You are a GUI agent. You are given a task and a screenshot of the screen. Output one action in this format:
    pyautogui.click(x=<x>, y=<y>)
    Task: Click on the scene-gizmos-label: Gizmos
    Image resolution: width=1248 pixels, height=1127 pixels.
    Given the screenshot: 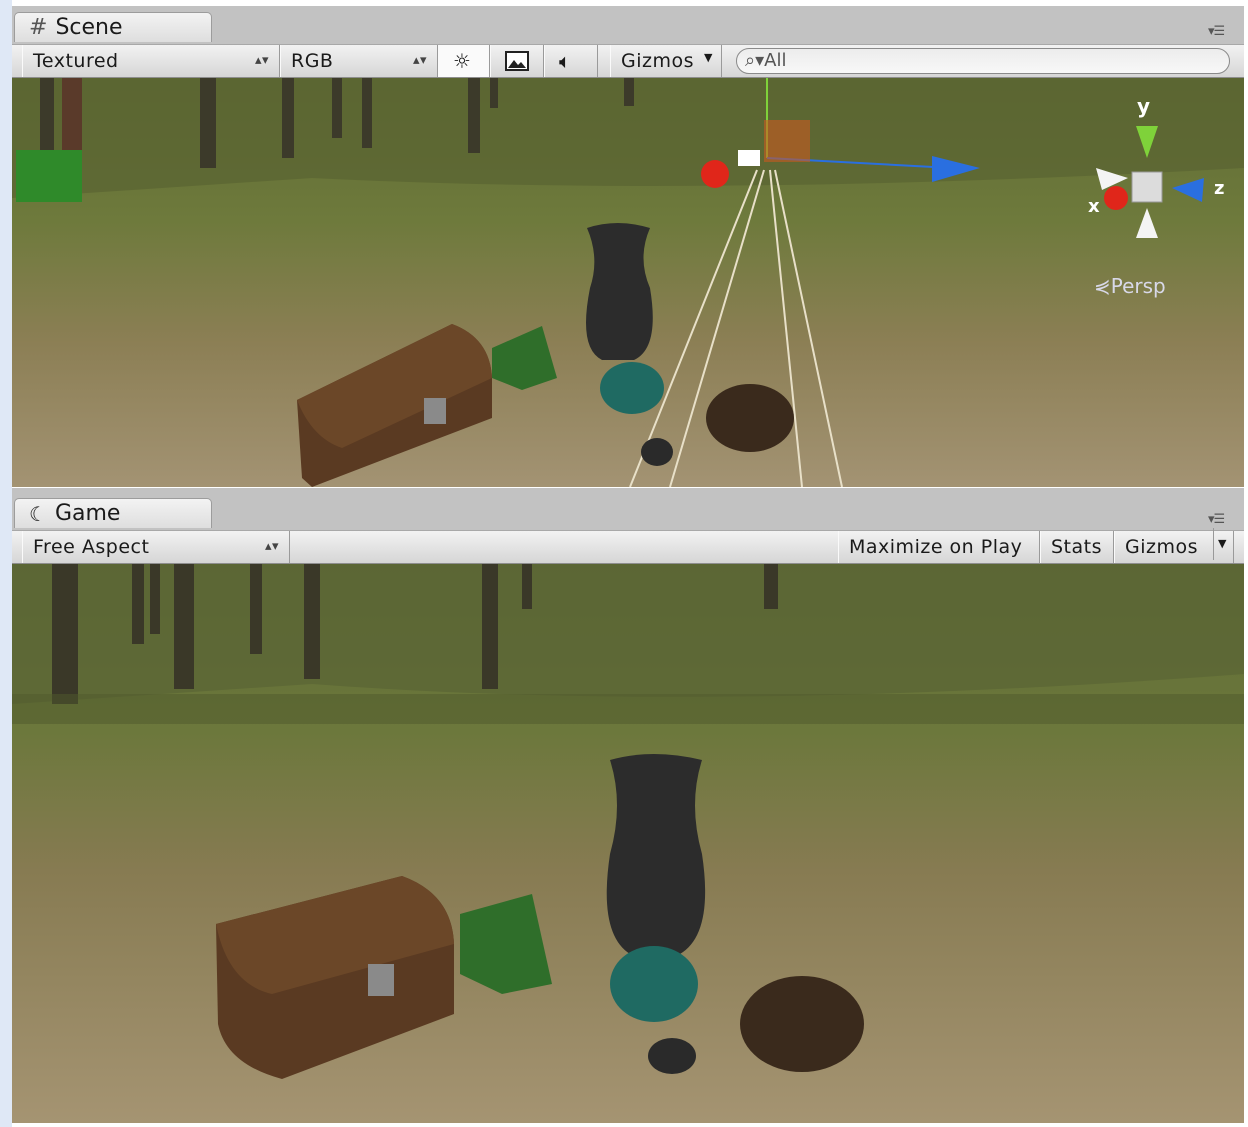 What is the action you would take?
    pyautogui.click(x=658, y=61)
    